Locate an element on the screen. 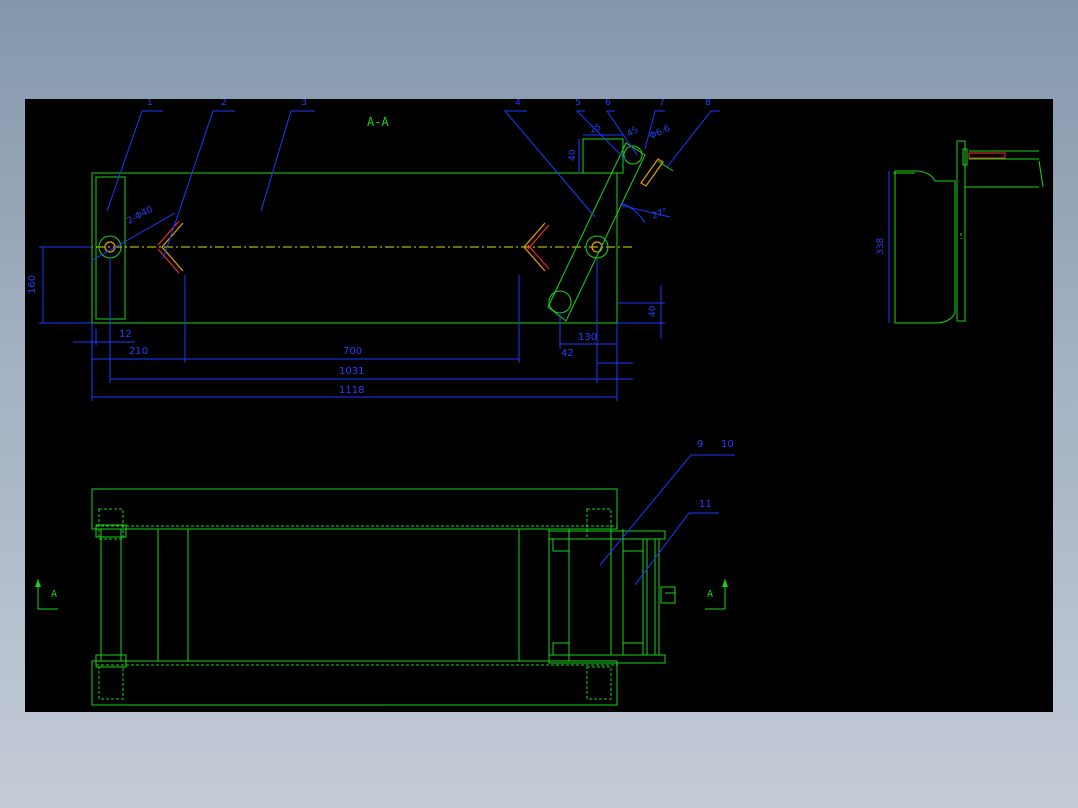  leader-lines is located at coordinates (405, 186).